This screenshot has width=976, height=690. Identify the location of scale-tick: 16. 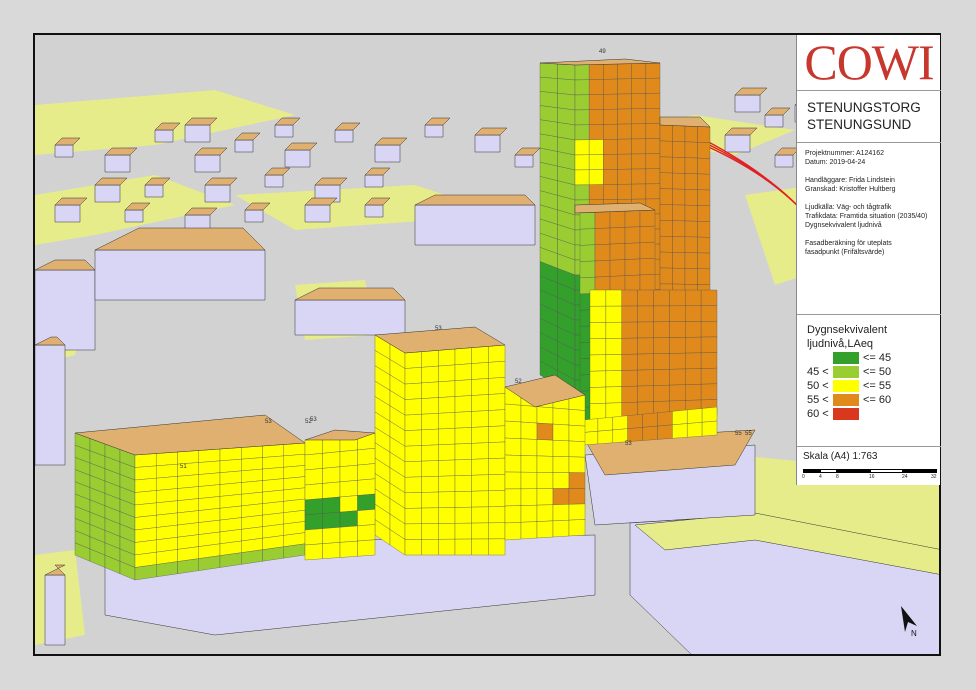
(872, 477).